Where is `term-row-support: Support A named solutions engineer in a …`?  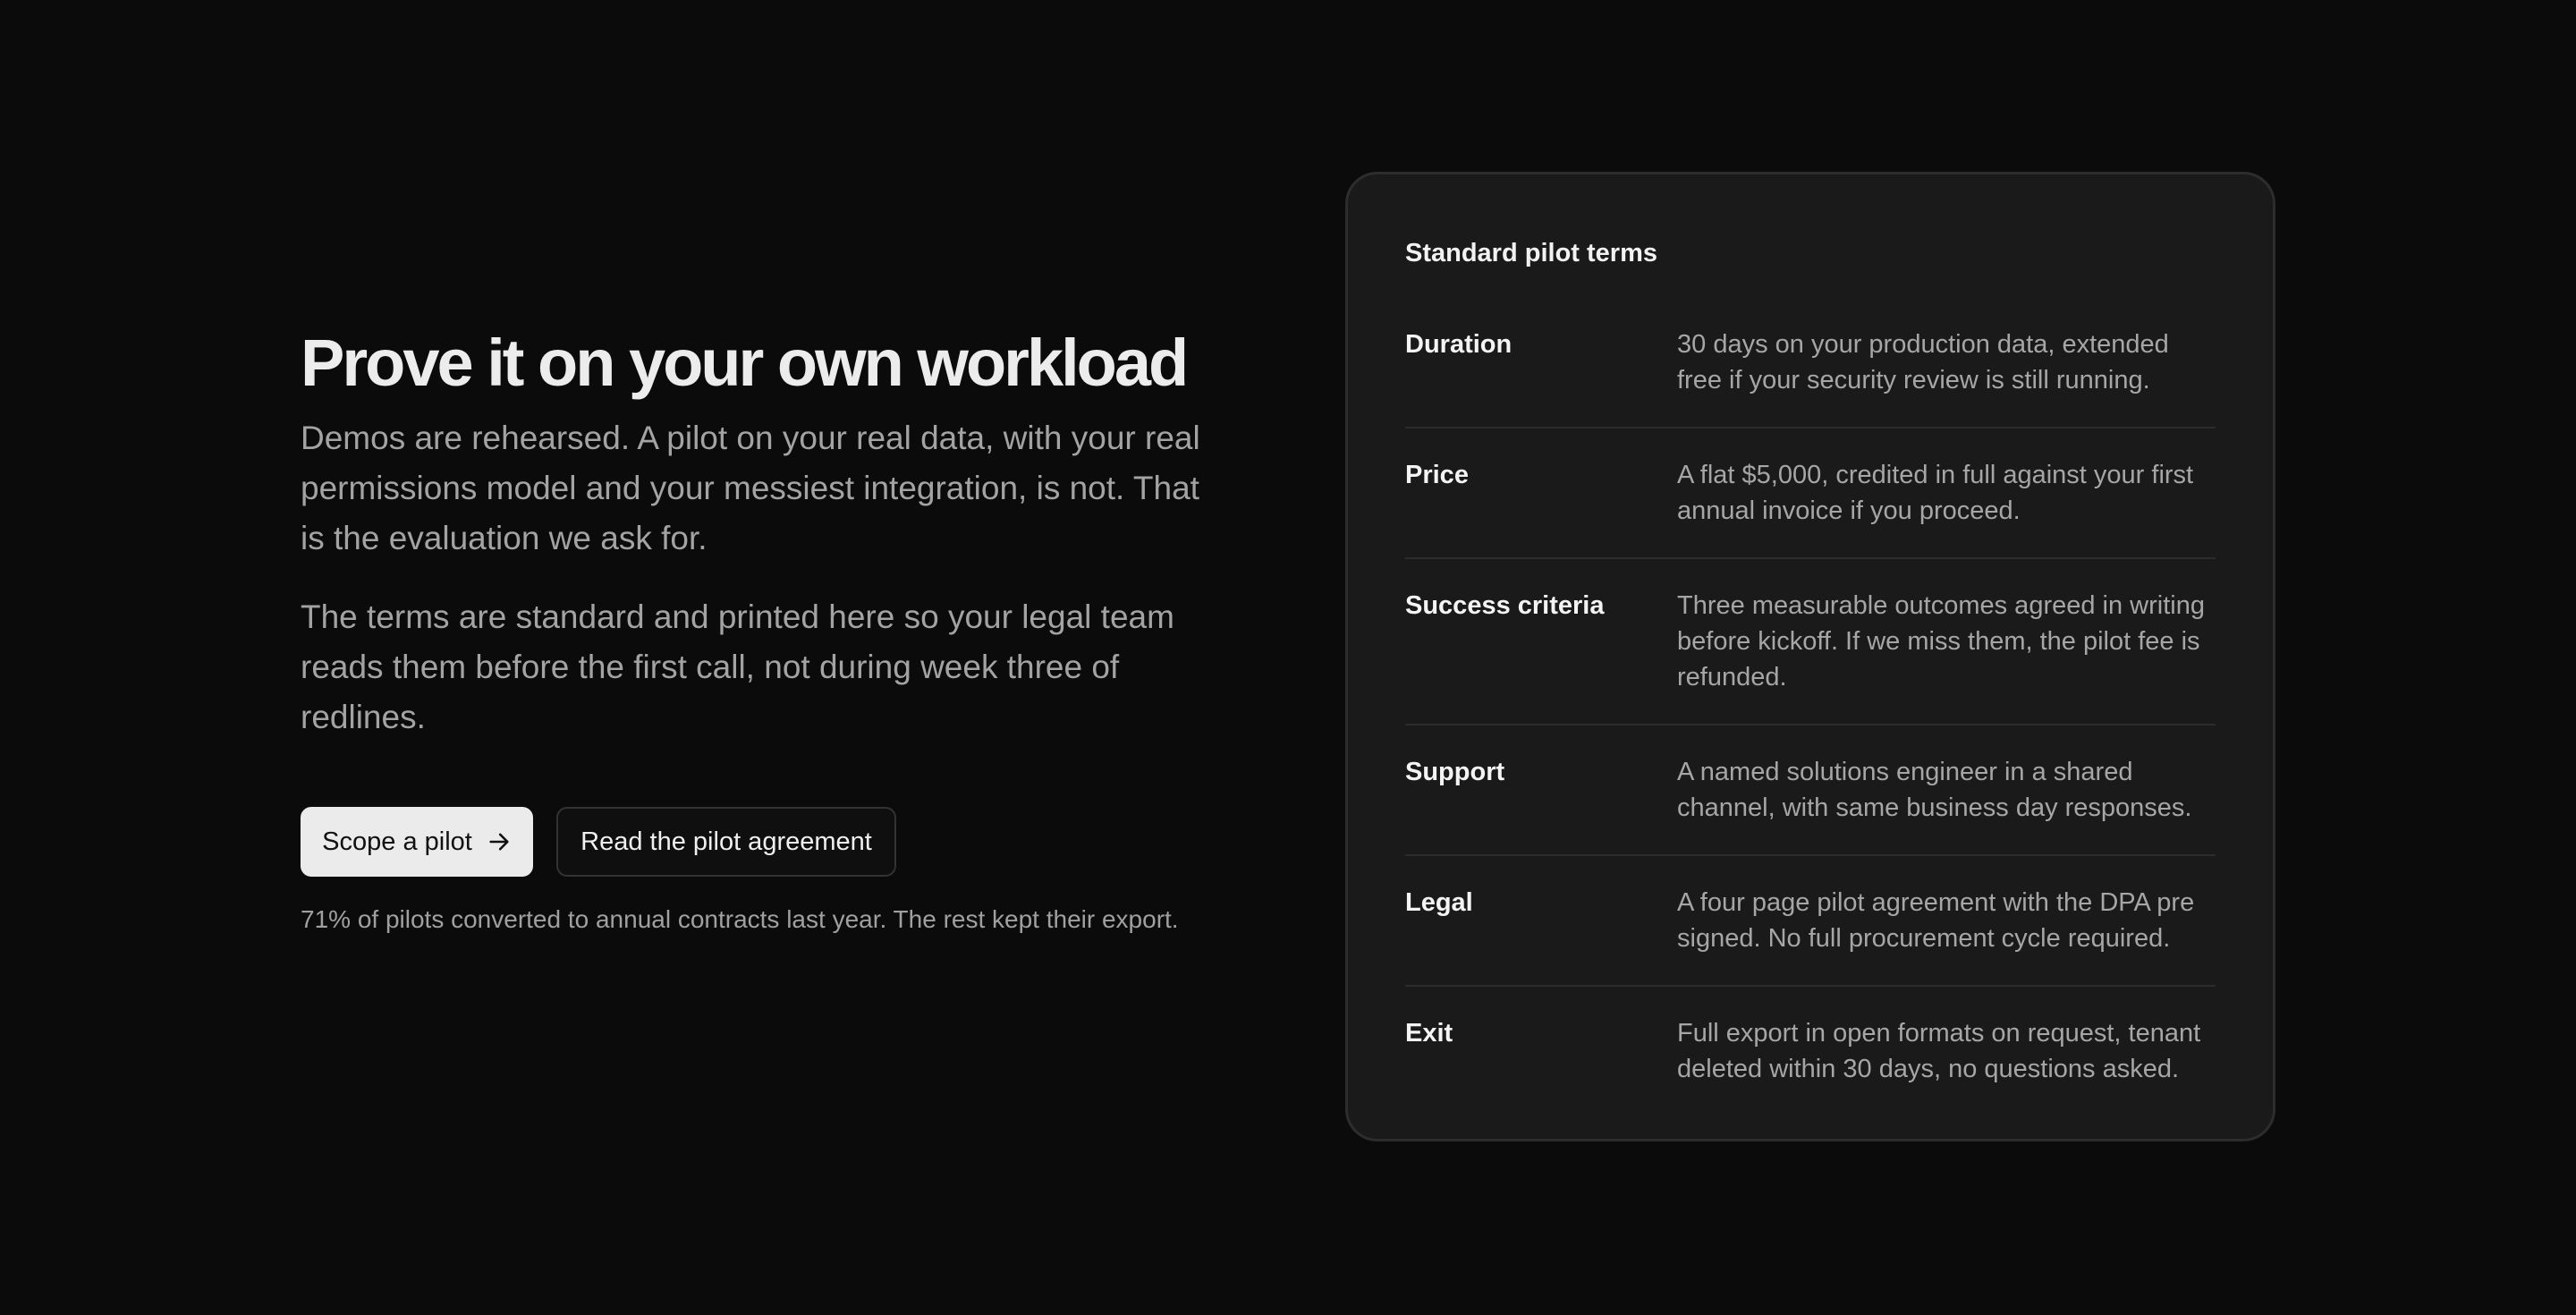 term-row-support: Support A named solutions engineer in a … is located at coordinates (1810, 789).